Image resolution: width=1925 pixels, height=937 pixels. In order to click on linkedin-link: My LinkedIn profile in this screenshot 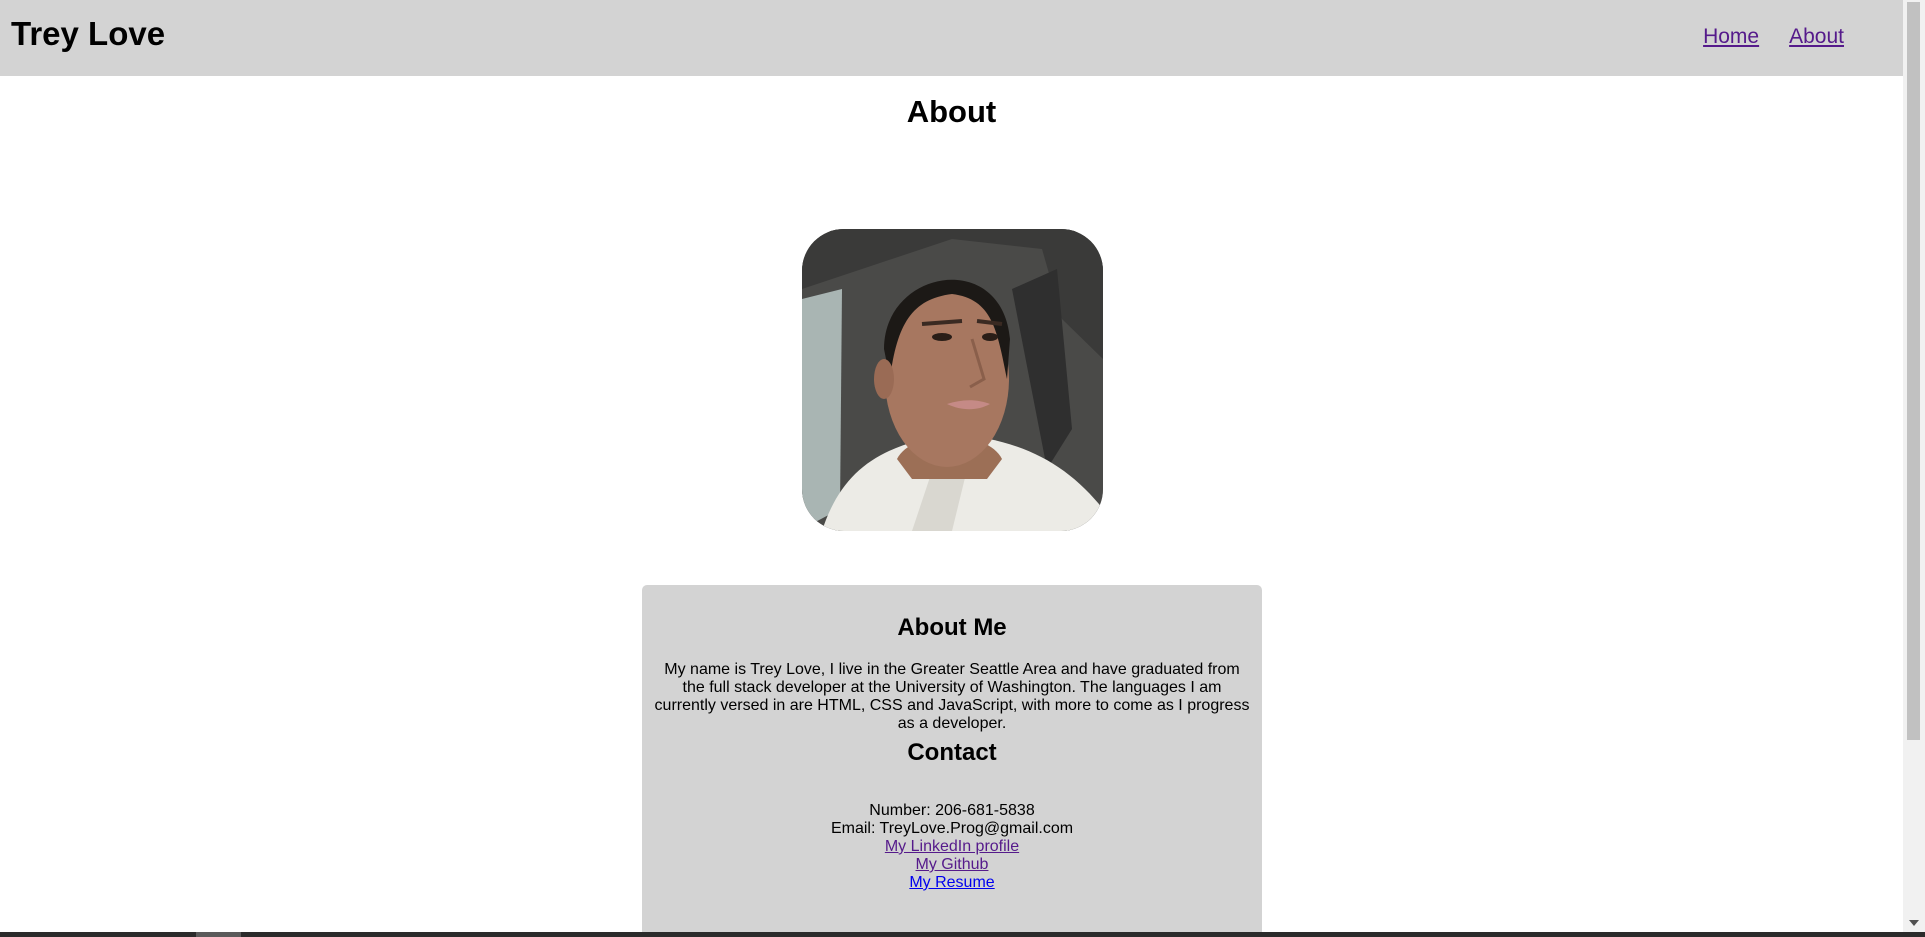, I will do `click(952, 846)`.